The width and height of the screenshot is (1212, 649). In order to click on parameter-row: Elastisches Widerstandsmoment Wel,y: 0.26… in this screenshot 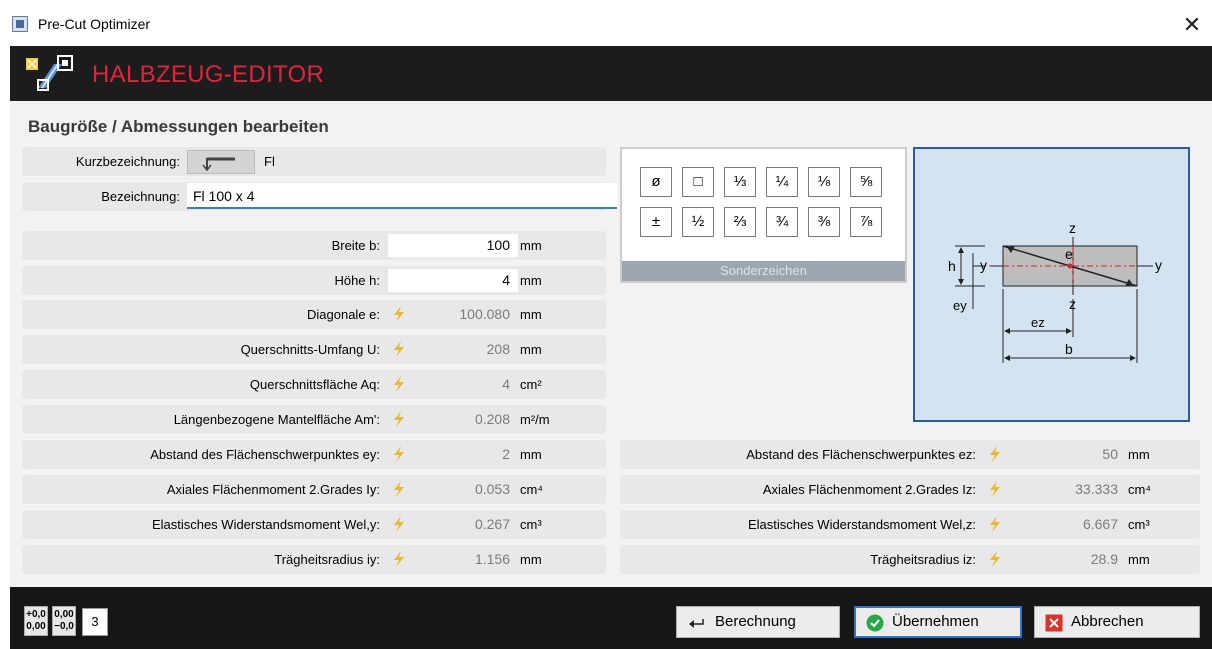, I will do `click(314, 524)`.